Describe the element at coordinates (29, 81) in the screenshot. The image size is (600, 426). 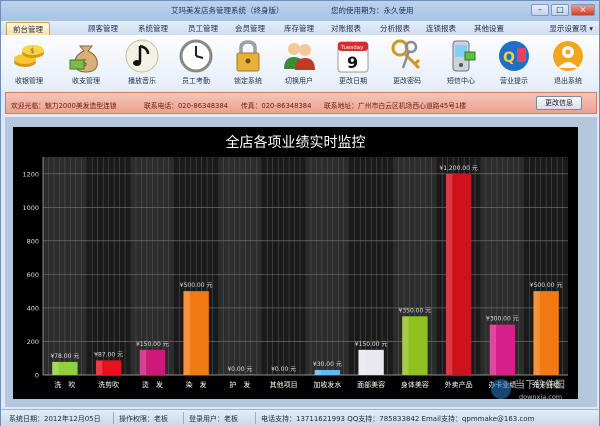
I see `toolbar-label: 收银管理` at that location.